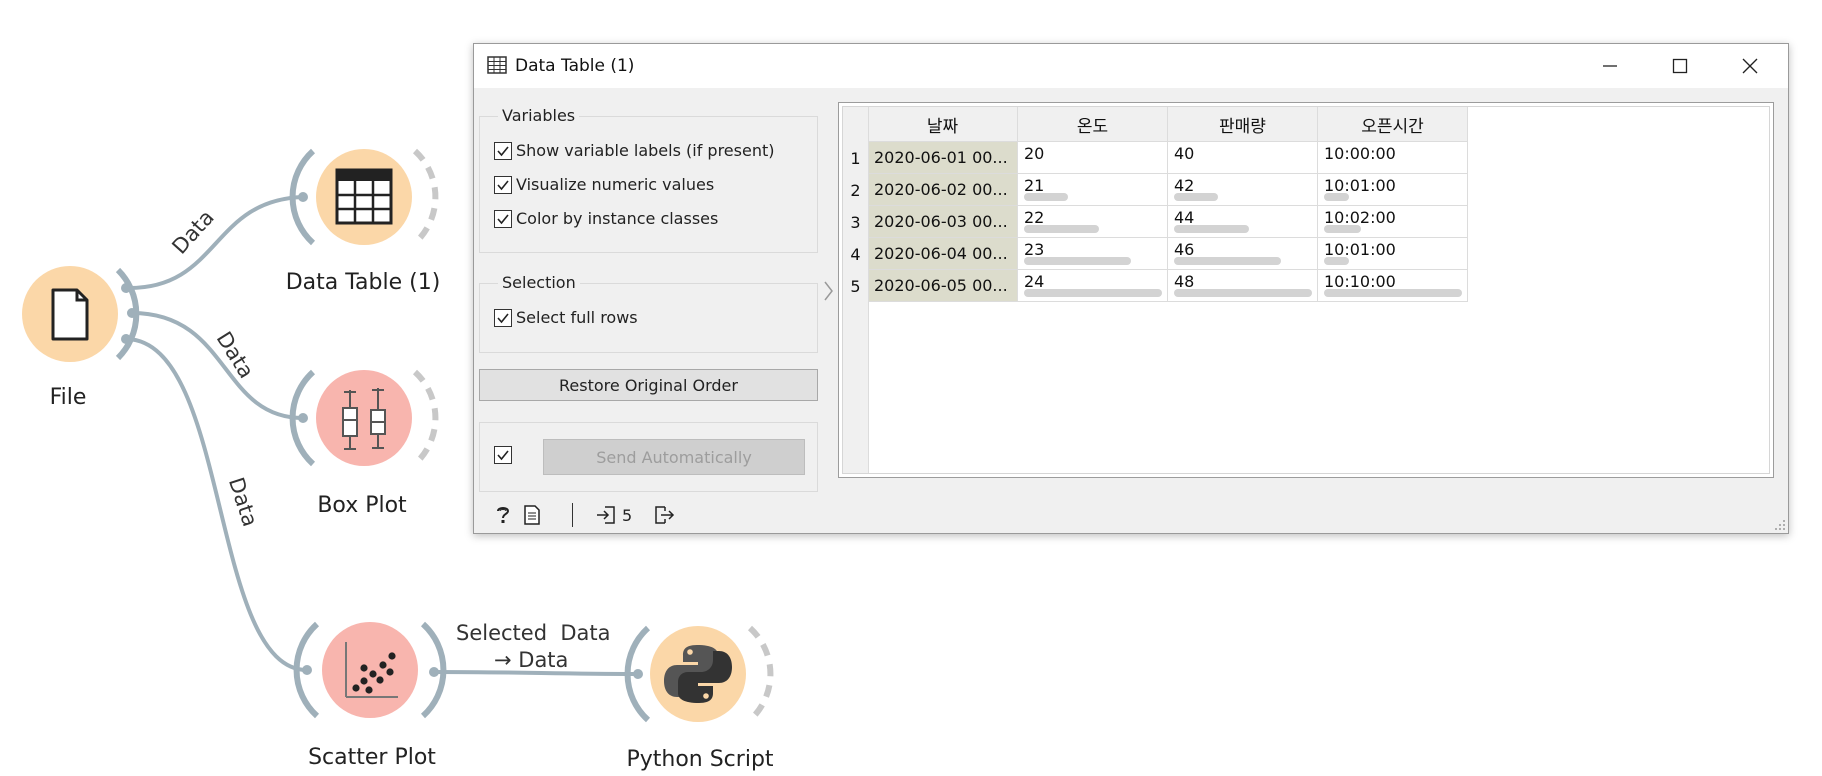 This screenshot has width=1822, height=776. Describe the element at coordinates (1093, 190) in the screenshot. I see `table-cell-temp: 21` at that location.